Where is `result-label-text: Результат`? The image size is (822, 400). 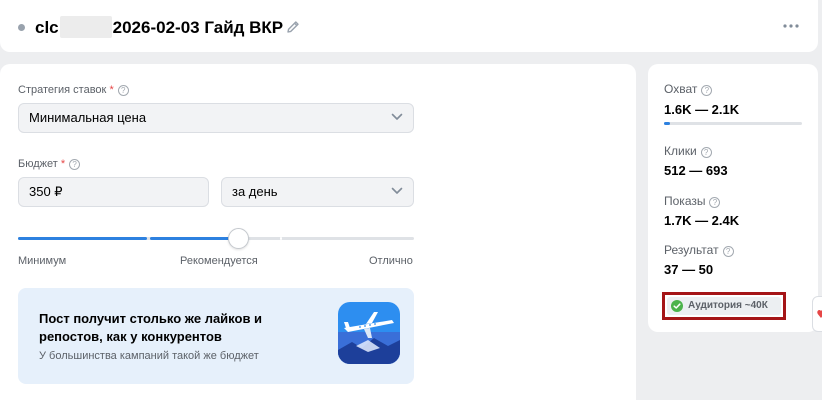
result-label-text: Результат is located at coordinates (691, 250).